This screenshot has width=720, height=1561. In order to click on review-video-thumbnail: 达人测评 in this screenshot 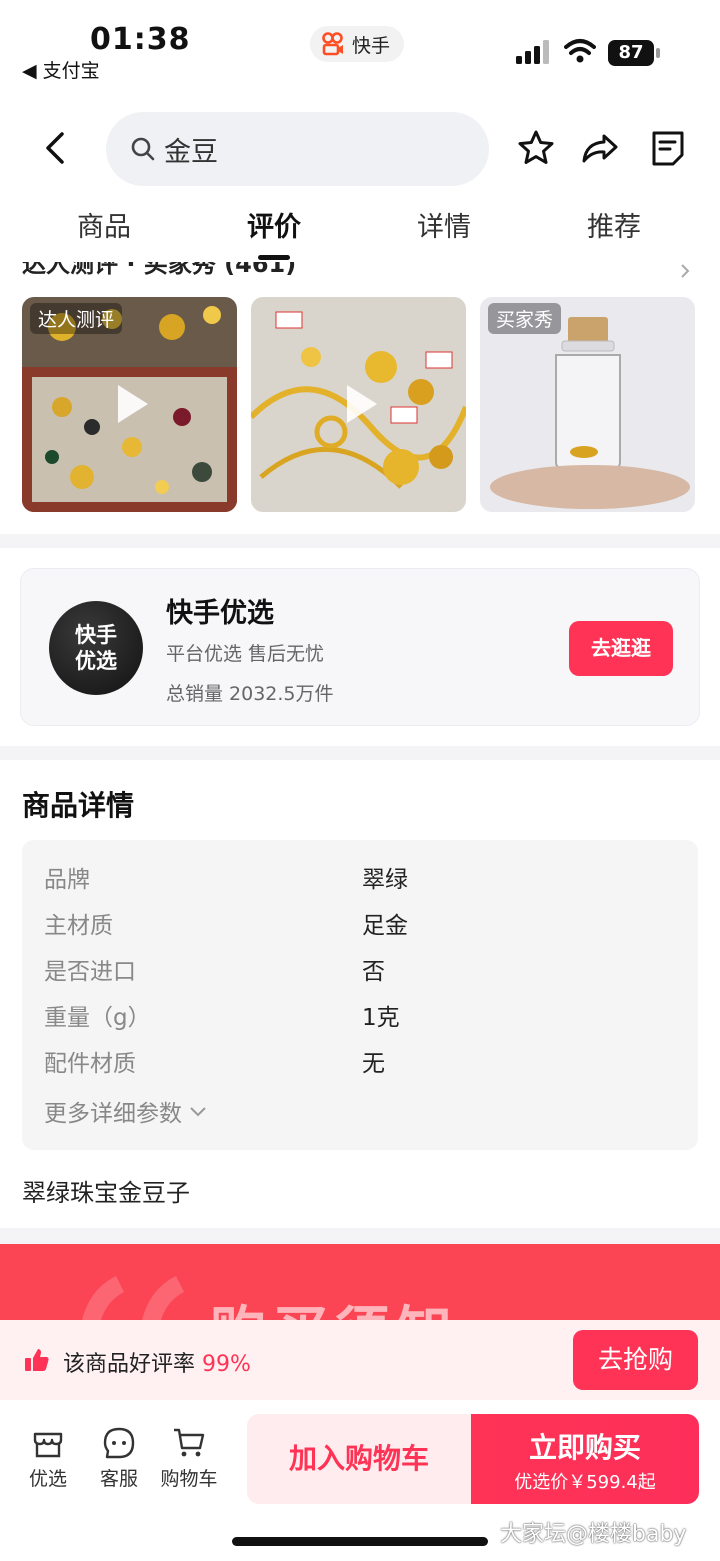, I will do `click(129, 404)`.